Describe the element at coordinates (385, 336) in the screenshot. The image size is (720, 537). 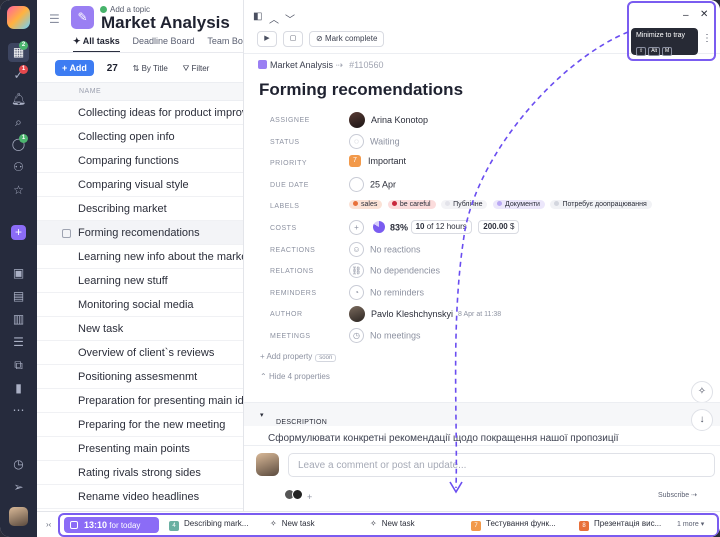
I see `meetings-value: ◷ No meetings` at that location.